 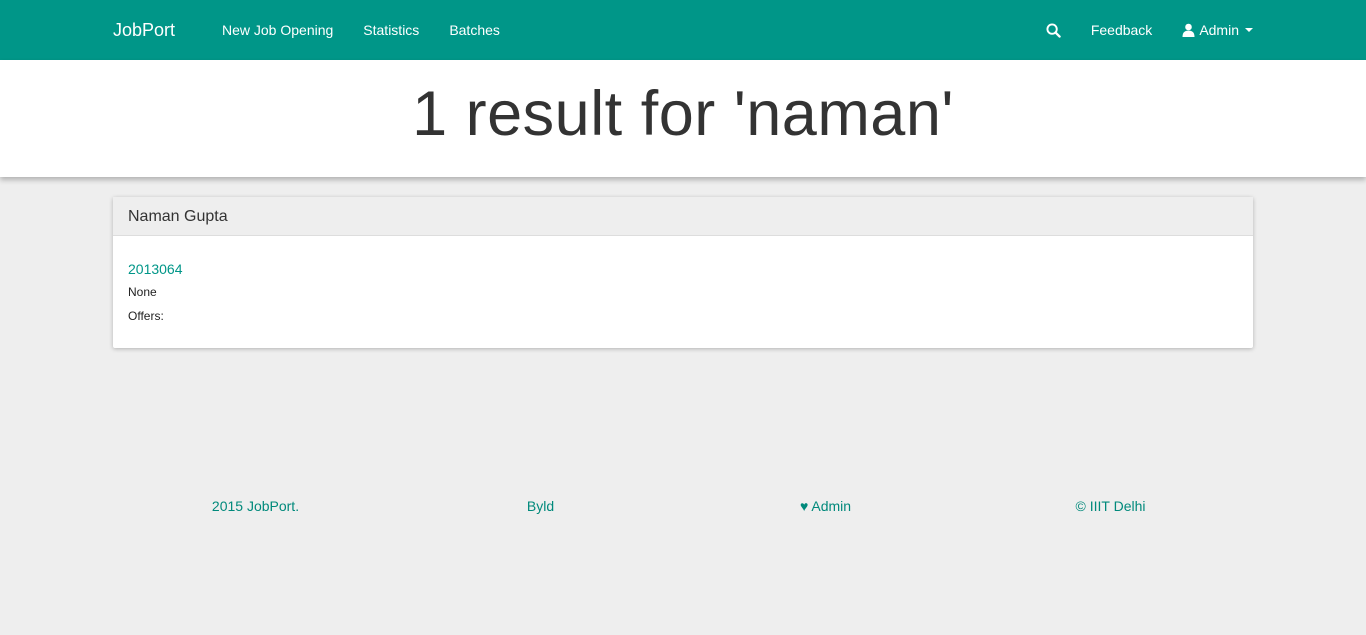 I want to click on nav-links: New Job Opening Statistics Batches, so click(x=361, y=30).